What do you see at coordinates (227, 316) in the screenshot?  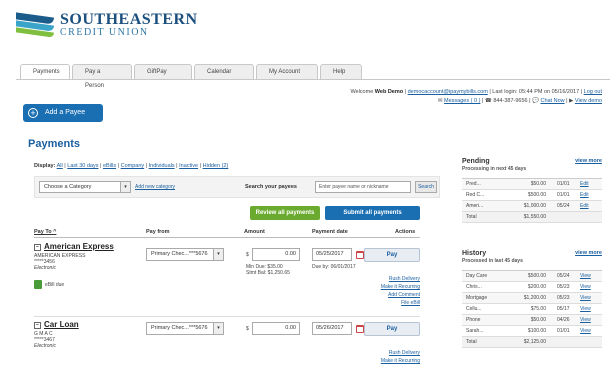 I see `row-divider` at bounding box center [227, 316].